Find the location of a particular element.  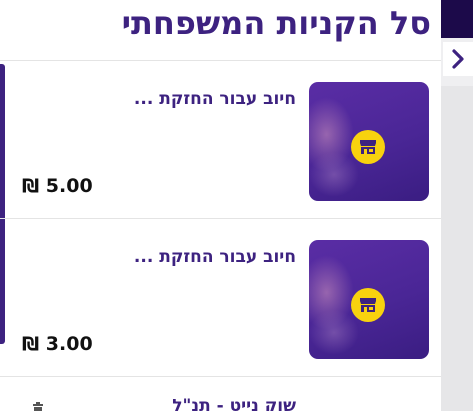

page-title: סל הקניות המשפחתי is located at coordinates (276, 23).